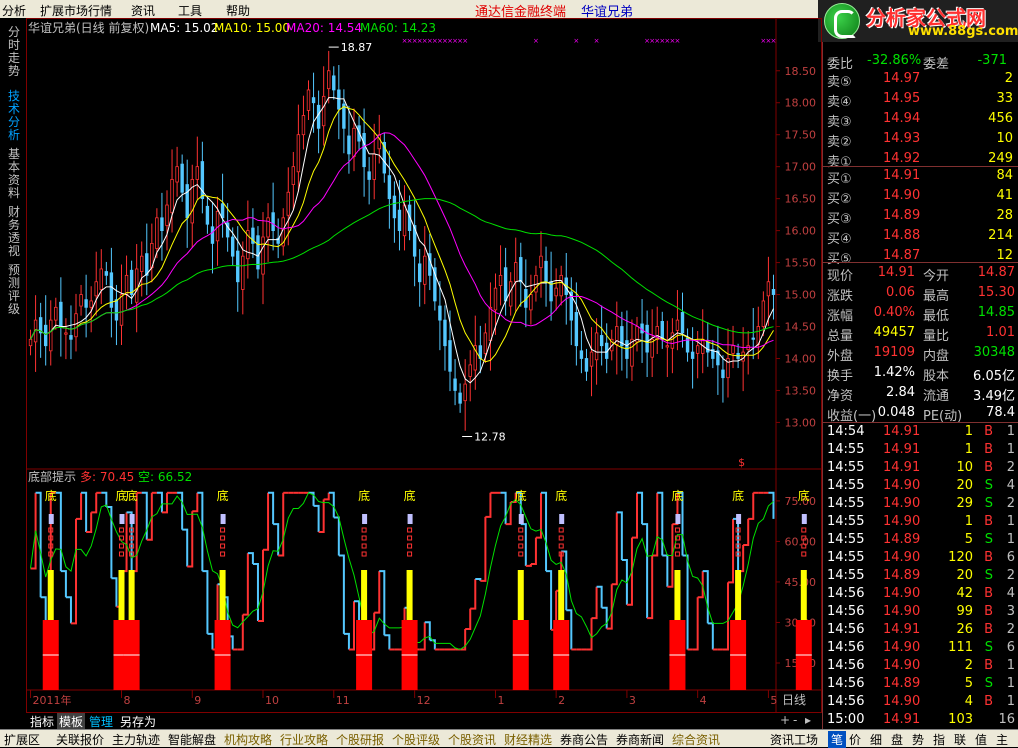  What do you see at coordinates (981, 739) in the screenshot?
I see `quote-tab-7: 值` at bounding box center [981, 739].